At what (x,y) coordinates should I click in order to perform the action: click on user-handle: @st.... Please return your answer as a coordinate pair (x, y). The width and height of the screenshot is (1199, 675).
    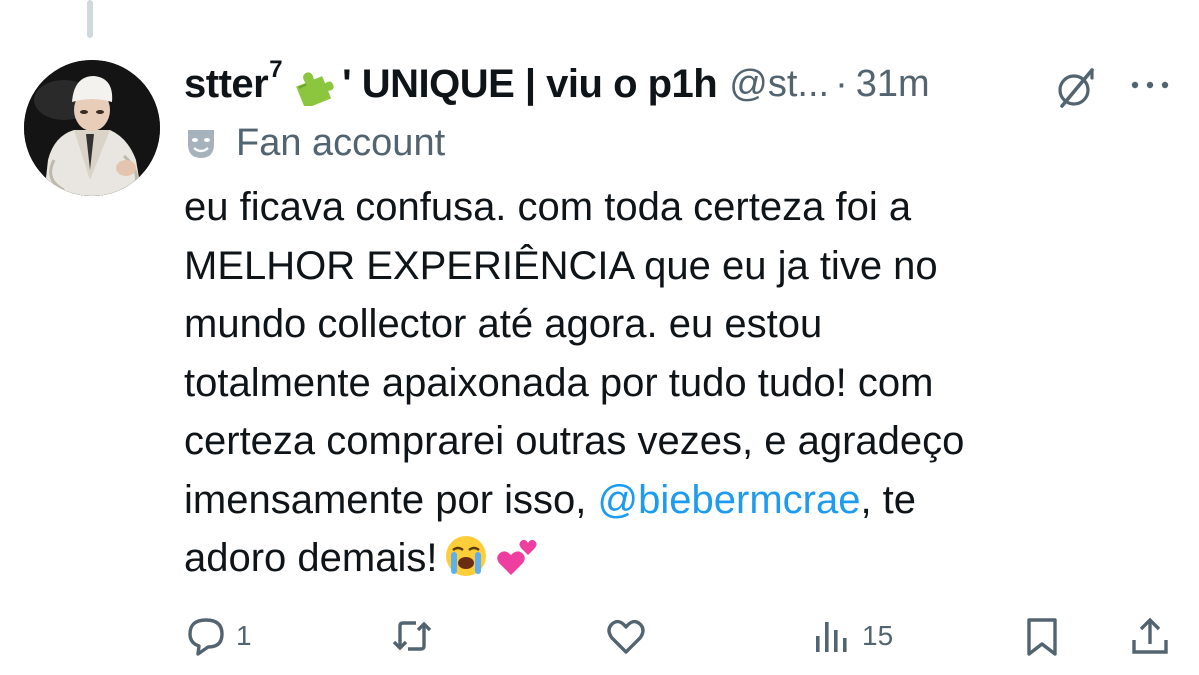
    Looking at the image, I should click on (779, 84).